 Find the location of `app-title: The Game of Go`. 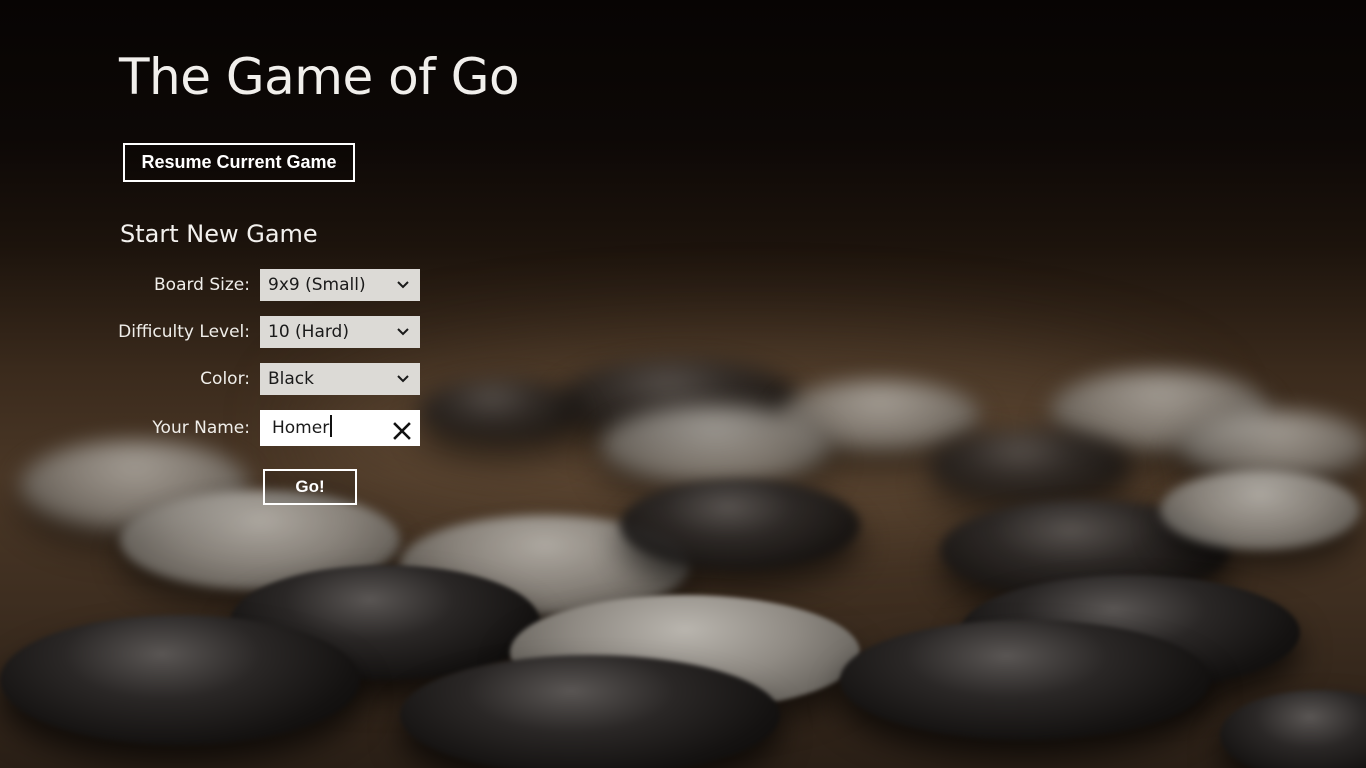

app-title: The Game of Go is located at coordinates (319, 77).